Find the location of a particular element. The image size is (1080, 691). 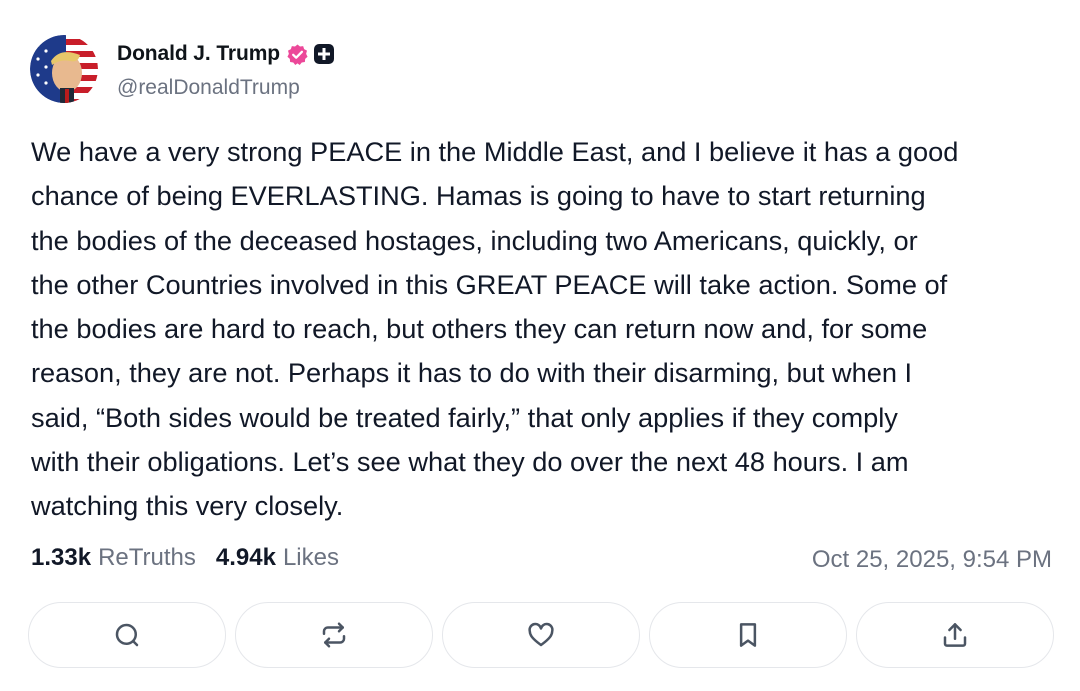

like-button is located at coordinates (541, 635).